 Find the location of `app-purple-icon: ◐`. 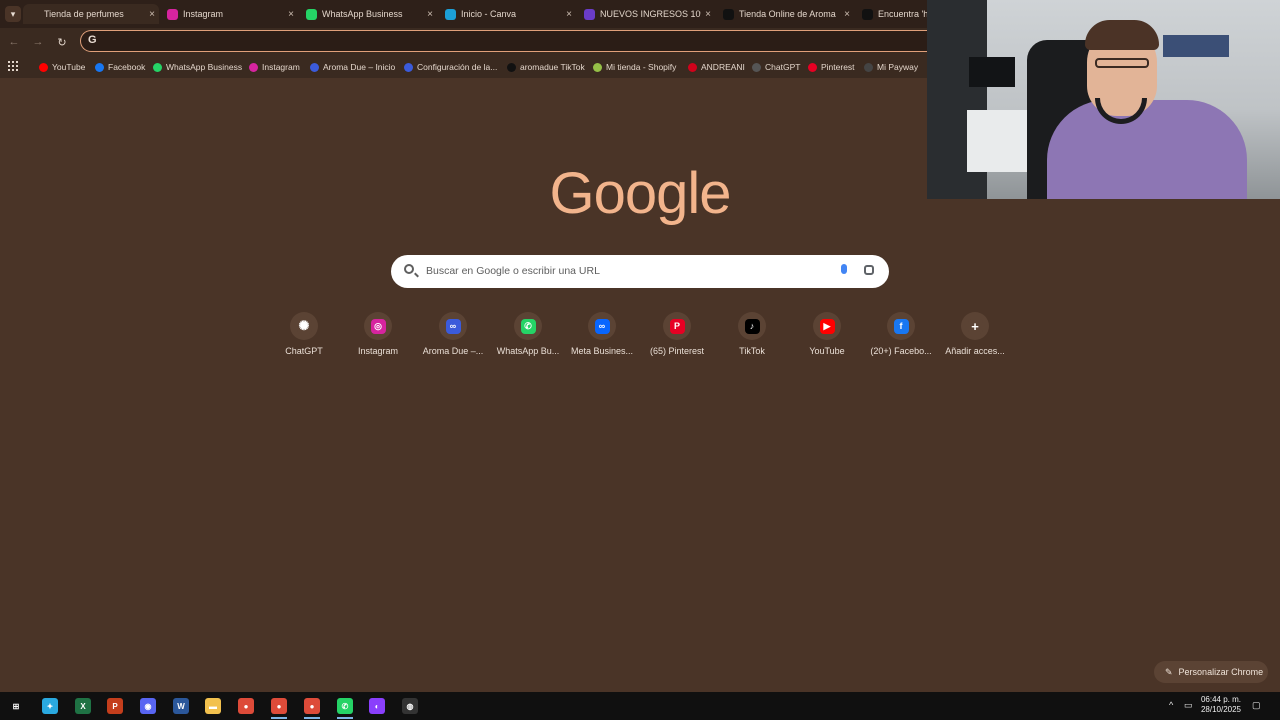

app-purple-icon: ◐ is located at coordinates (377, 706).